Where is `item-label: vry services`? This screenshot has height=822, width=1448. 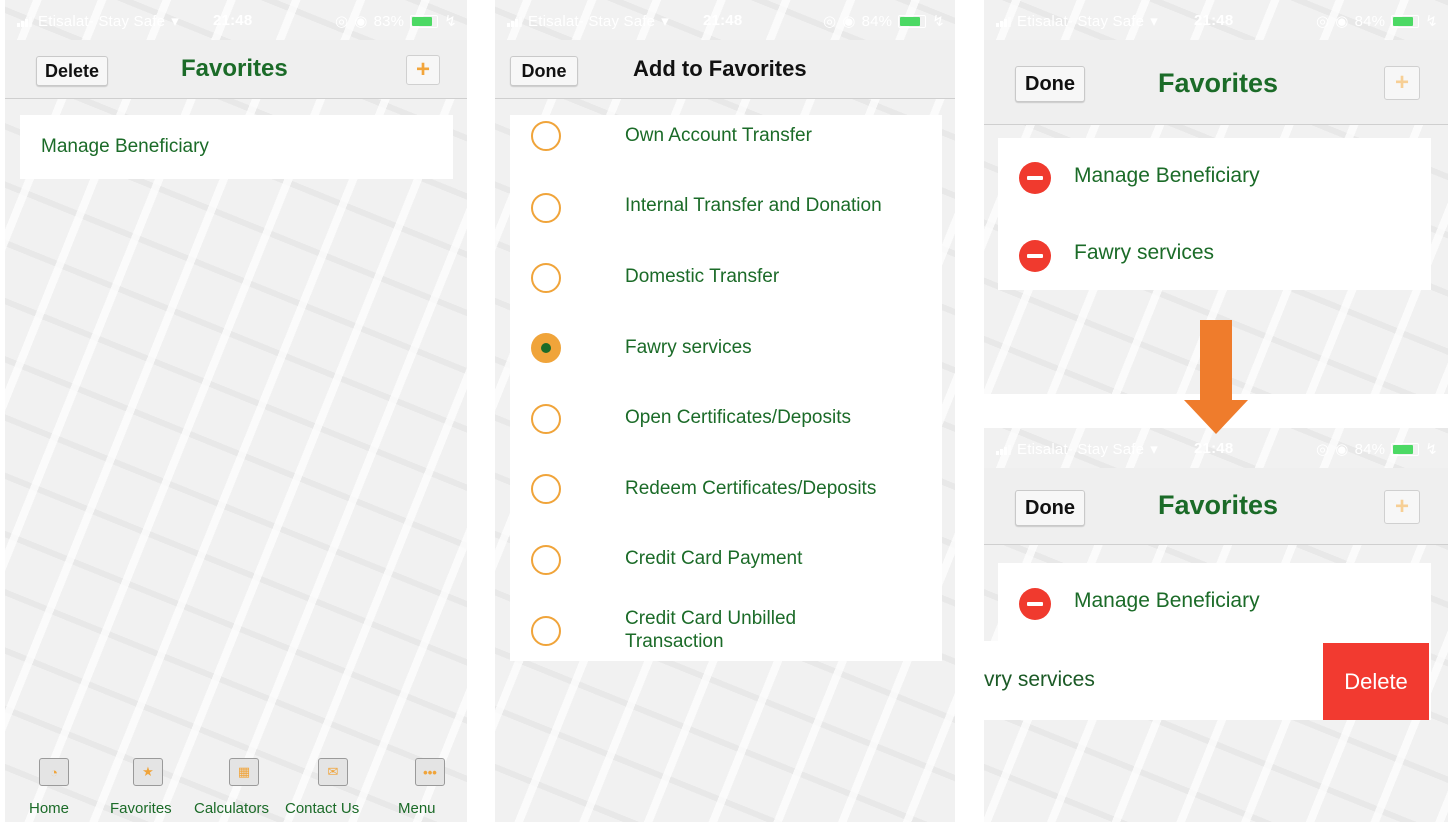 item-label: vry services is located at coordinates (1039, 679).